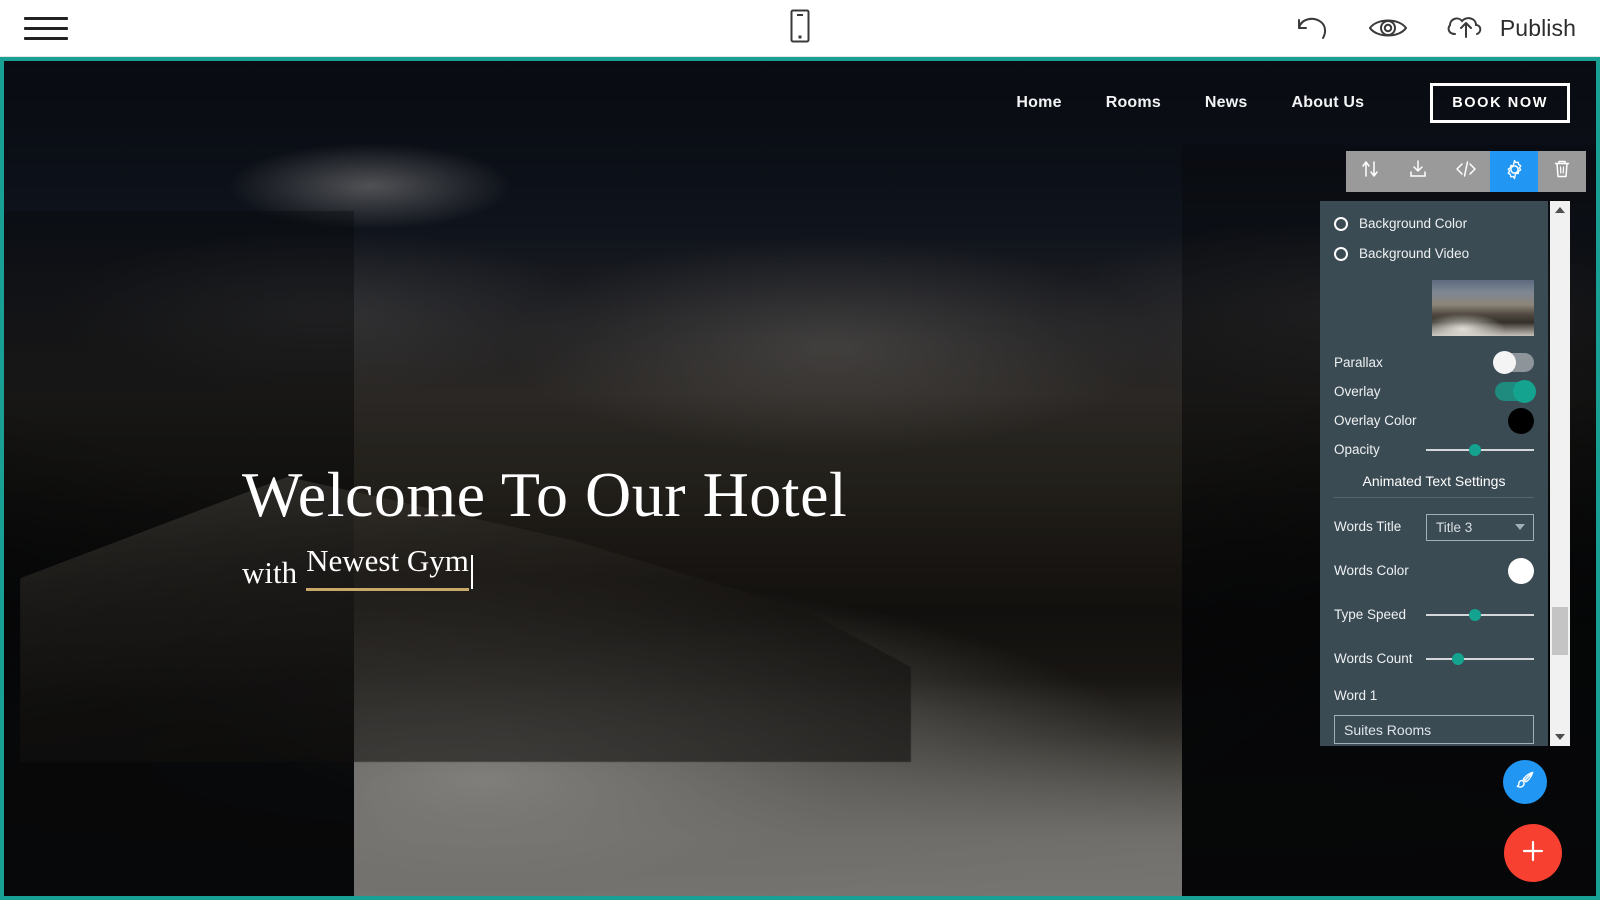 The height and width of the screenshot is (900, 1600). I want to click on opacity-slider, so click(1480, 450).